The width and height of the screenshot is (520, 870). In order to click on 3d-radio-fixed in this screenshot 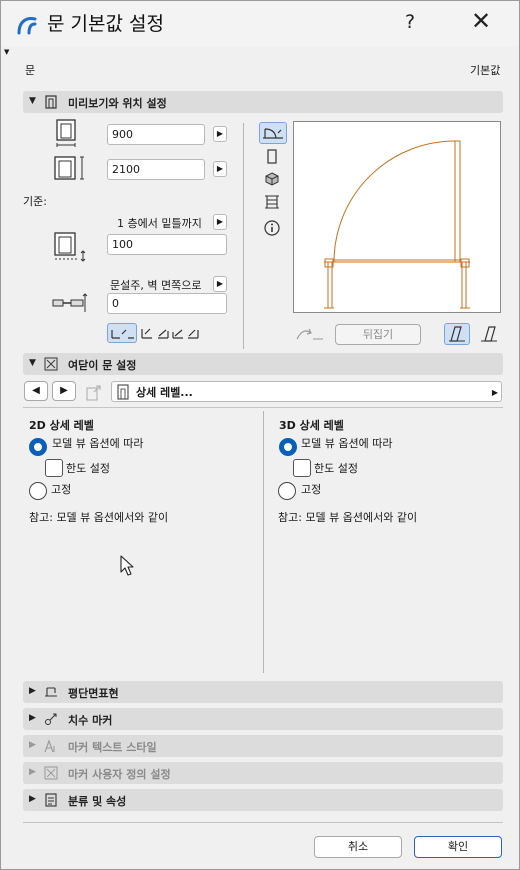, I will do `click(287, 491)`.